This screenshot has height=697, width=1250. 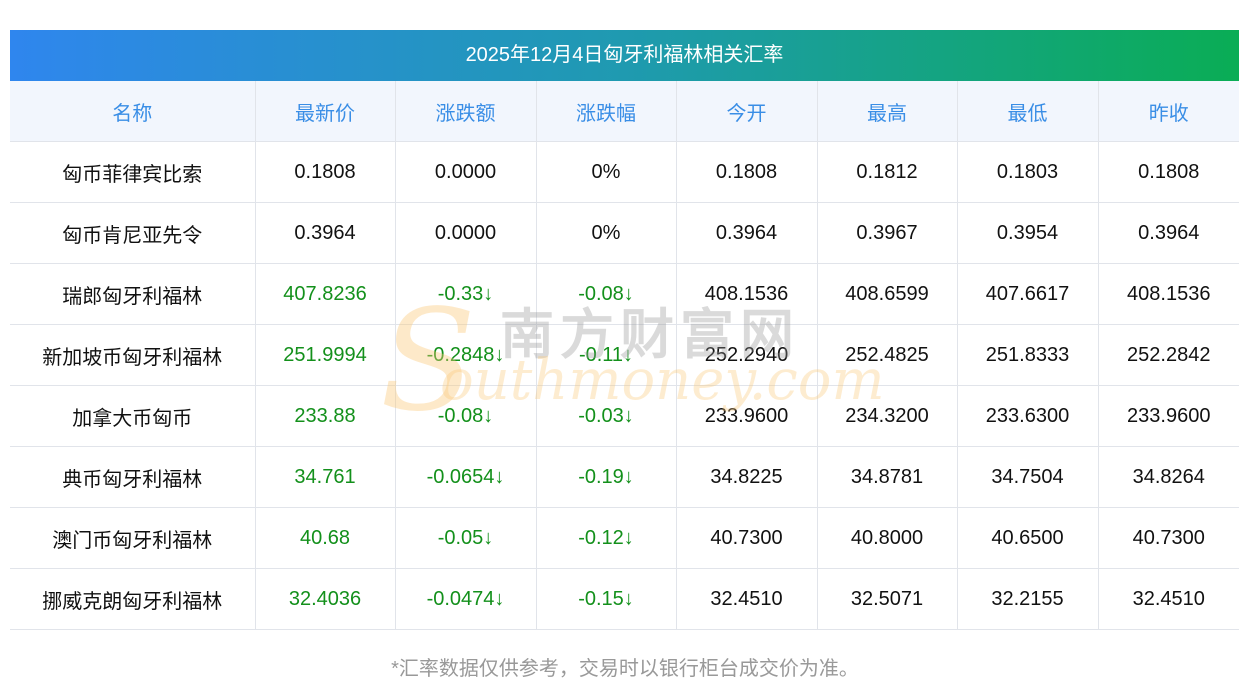 What do you see at coordinates (324, 294) in the screenshot?
I see `rate-cell: 407.8236` at bounding box center [324, 294].